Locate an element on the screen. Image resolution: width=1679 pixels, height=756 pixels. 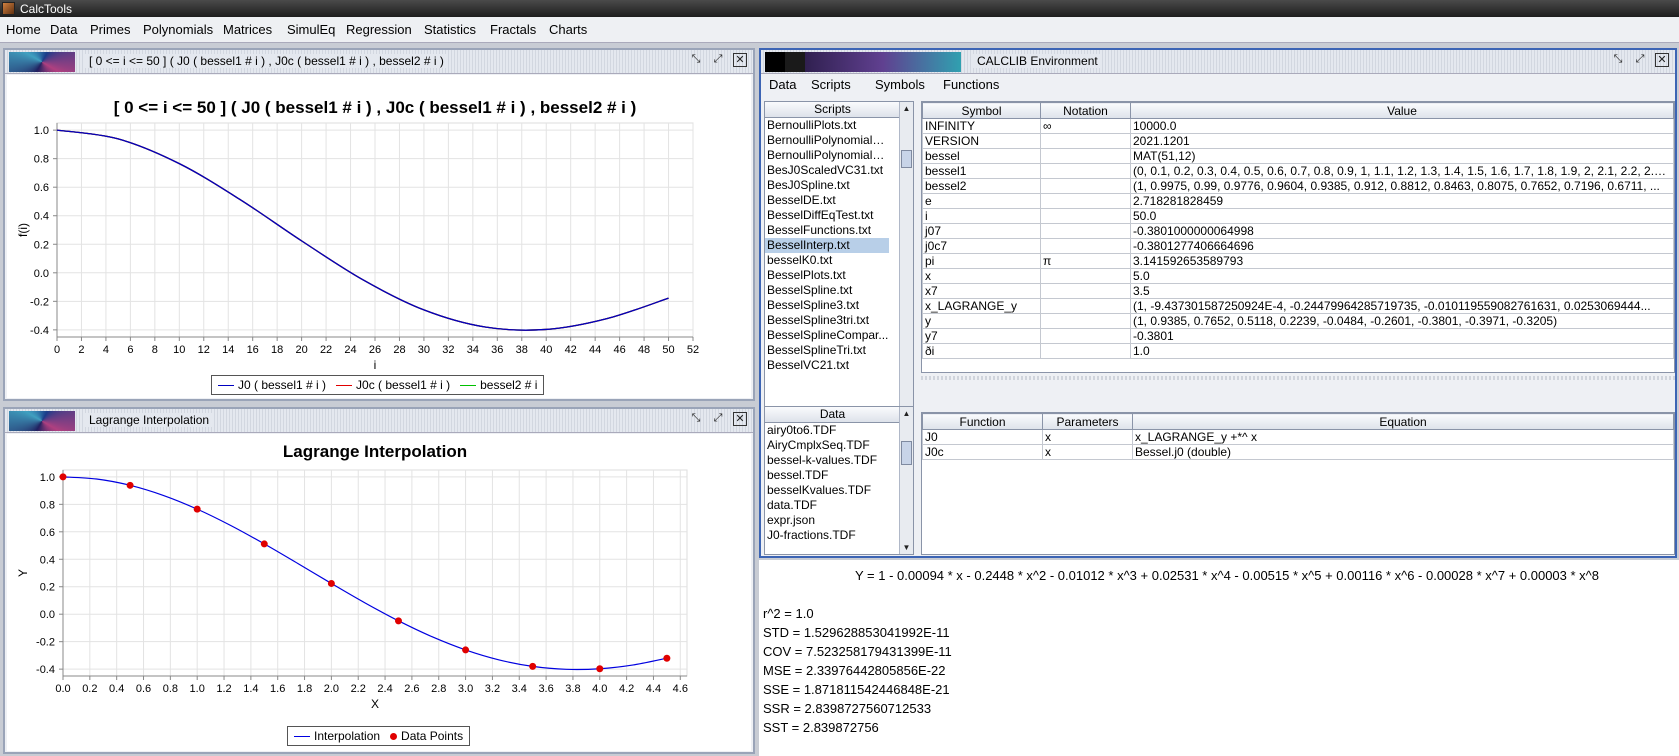
script-list-item: BesJ0Spline.txt is located at coordinates (827, 185).